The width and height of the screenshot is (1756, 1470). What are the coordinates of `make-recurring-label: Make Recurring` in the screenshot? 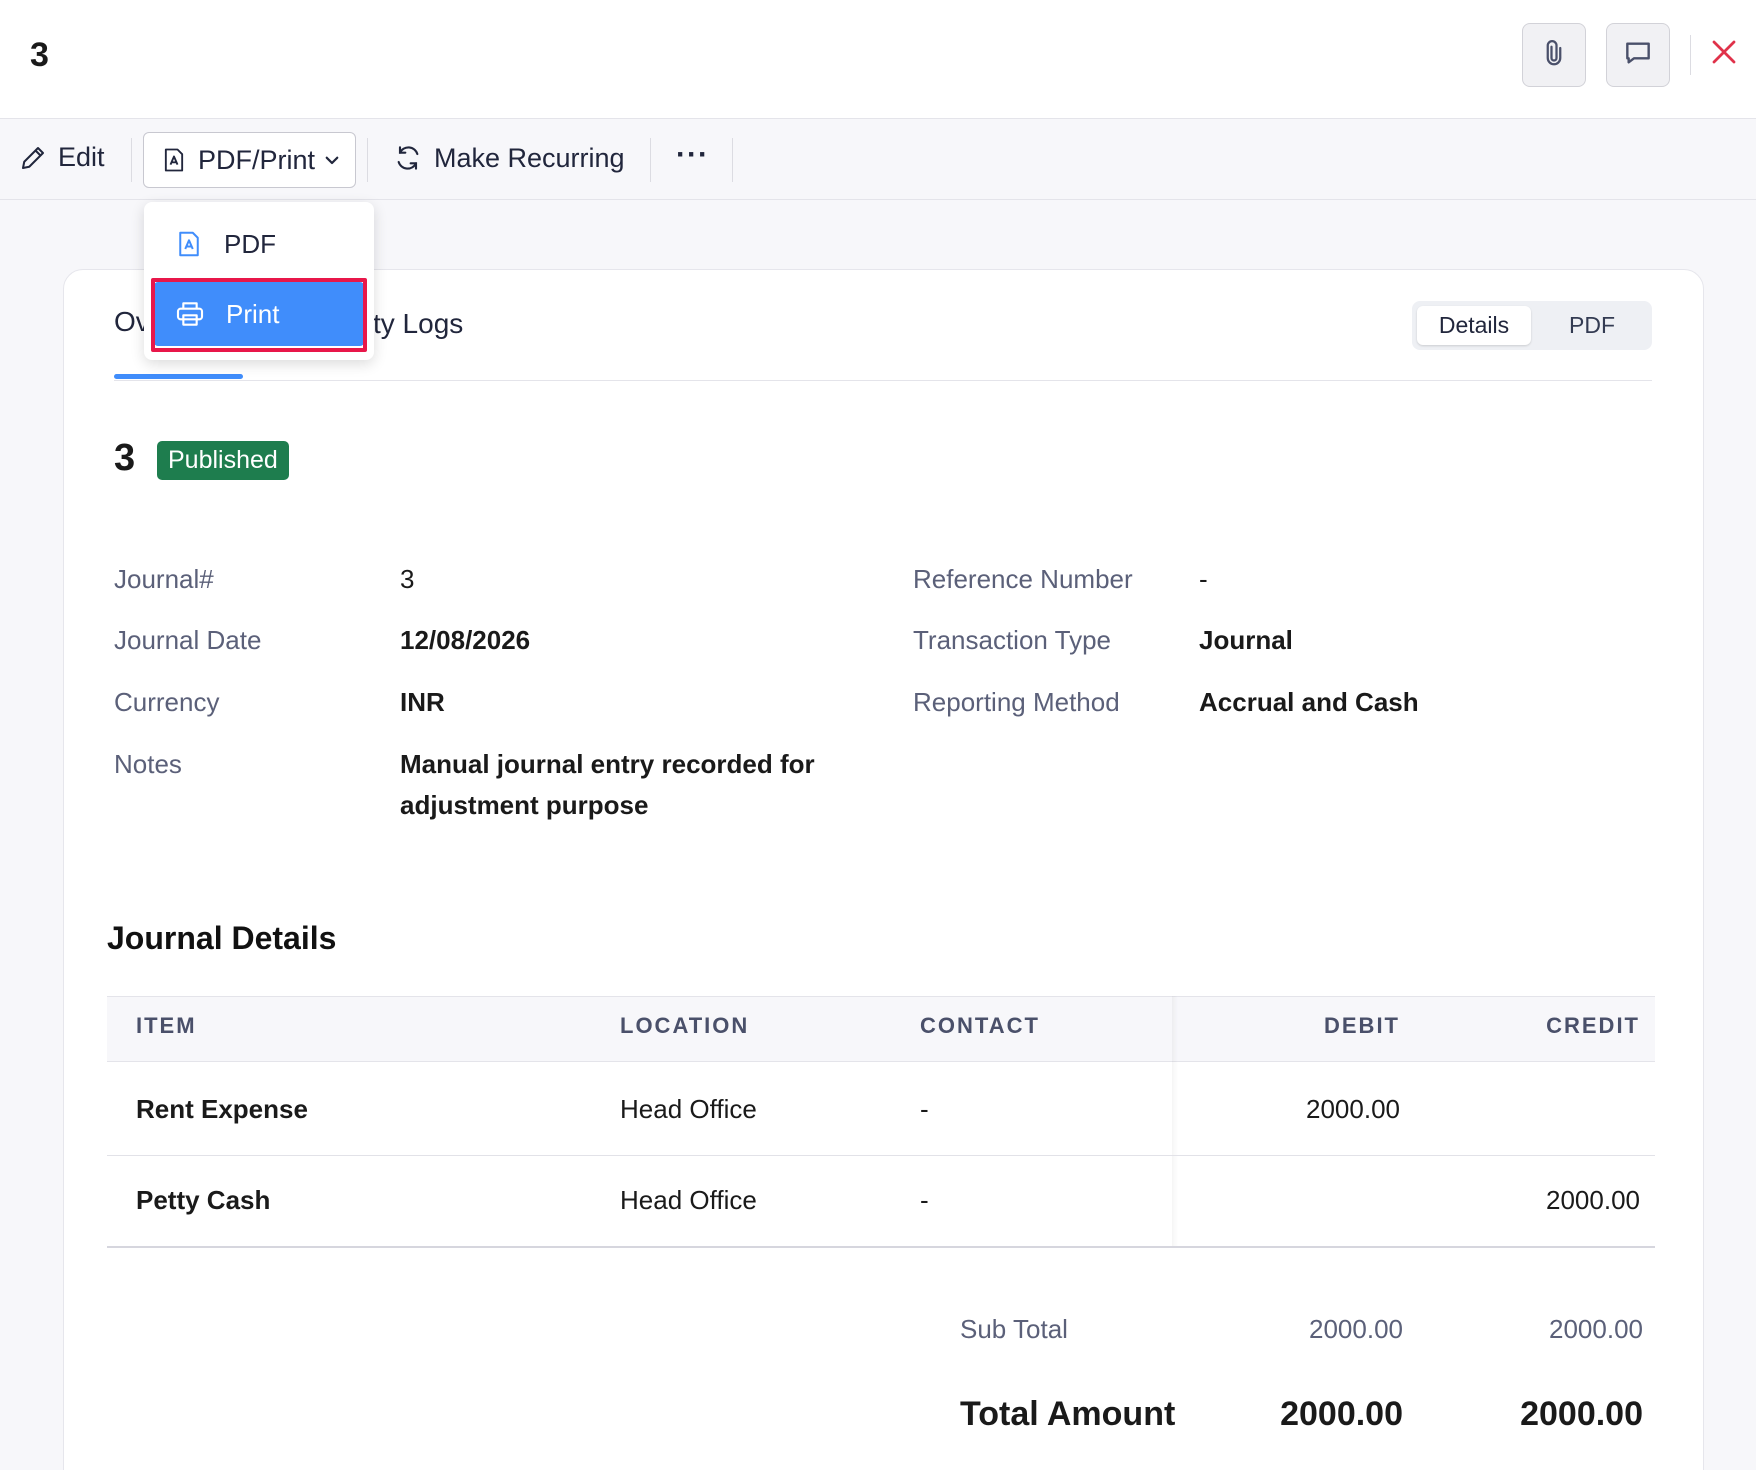 It's located at (529, 157).